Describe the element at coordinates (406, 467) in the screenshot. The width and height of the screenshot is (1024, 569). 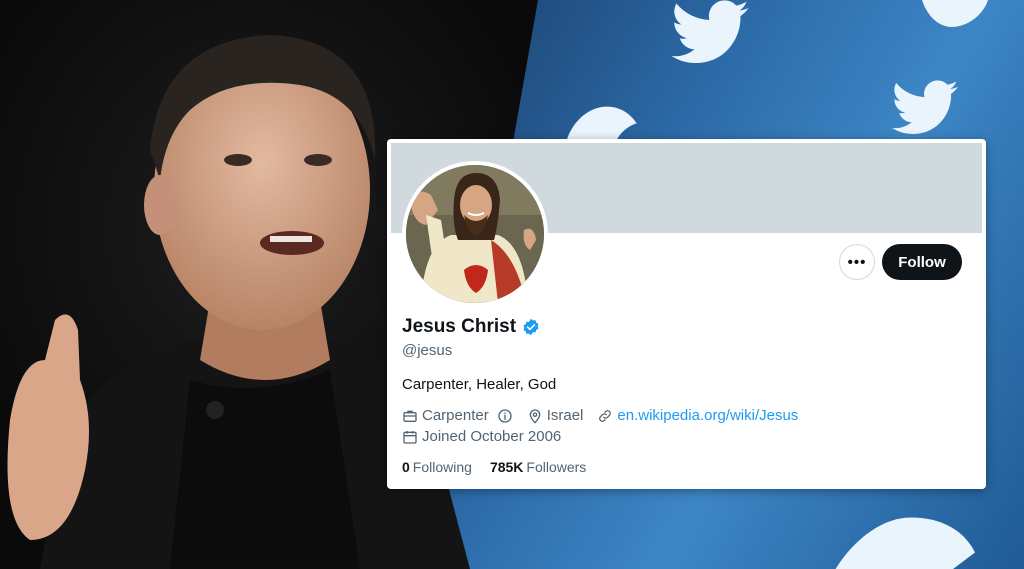
I see `following-count: 0` at that location.